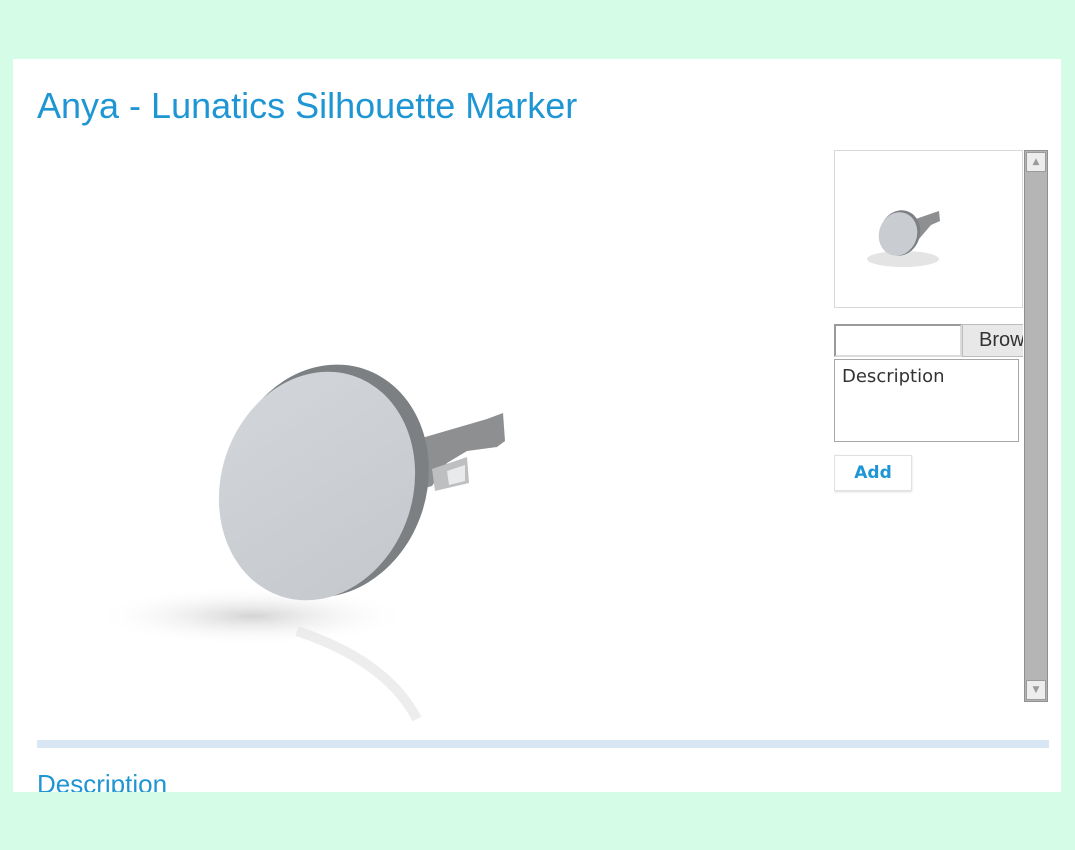 Image resolution: width=1075 pixels, height=850 pixels. What do you see at coordinates (1036, 162) in the screenshot?
I see `triangle-up-icon: ▲` at bounding box center [1036, 162].